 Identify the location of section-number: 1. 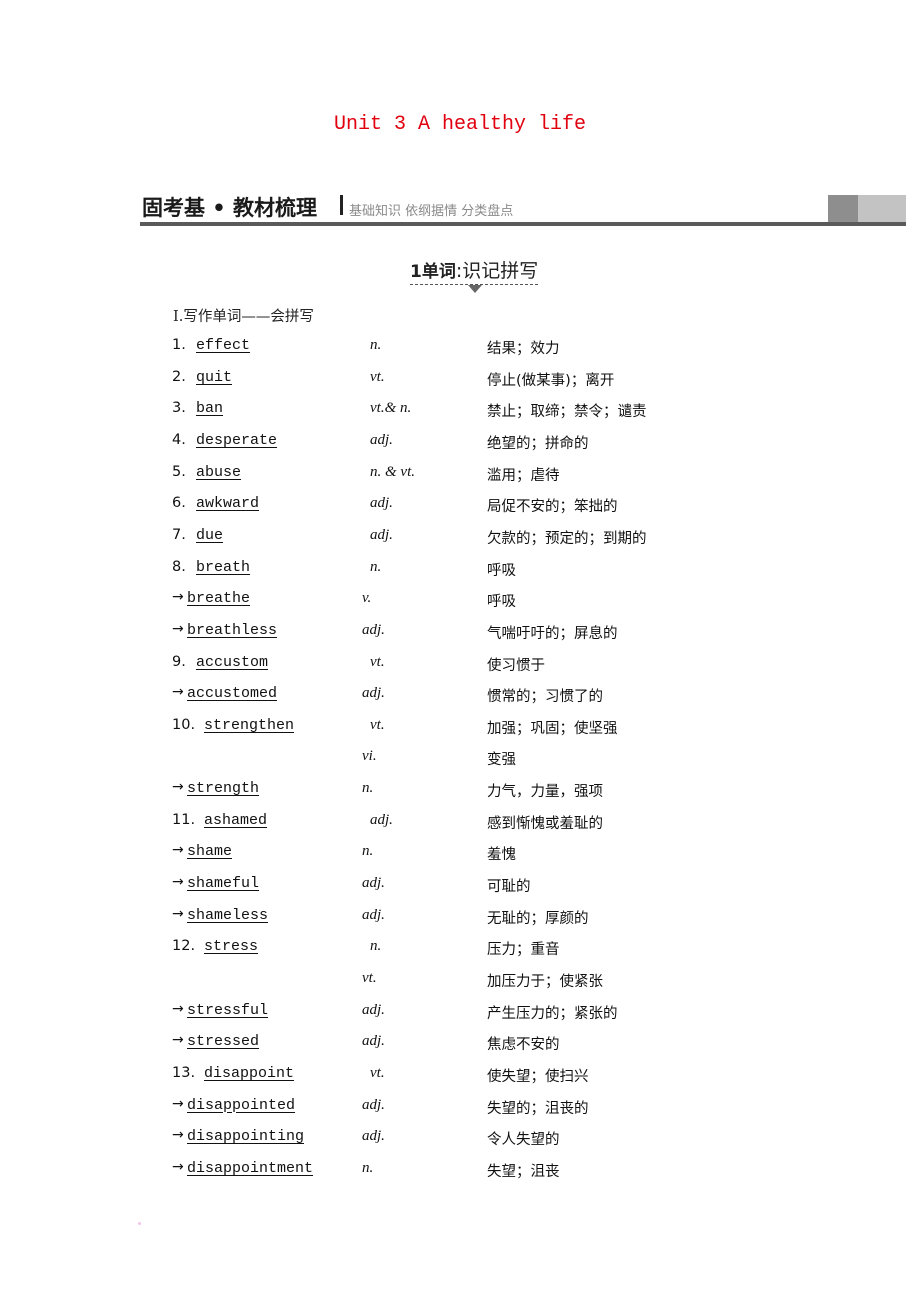
(416, 272).